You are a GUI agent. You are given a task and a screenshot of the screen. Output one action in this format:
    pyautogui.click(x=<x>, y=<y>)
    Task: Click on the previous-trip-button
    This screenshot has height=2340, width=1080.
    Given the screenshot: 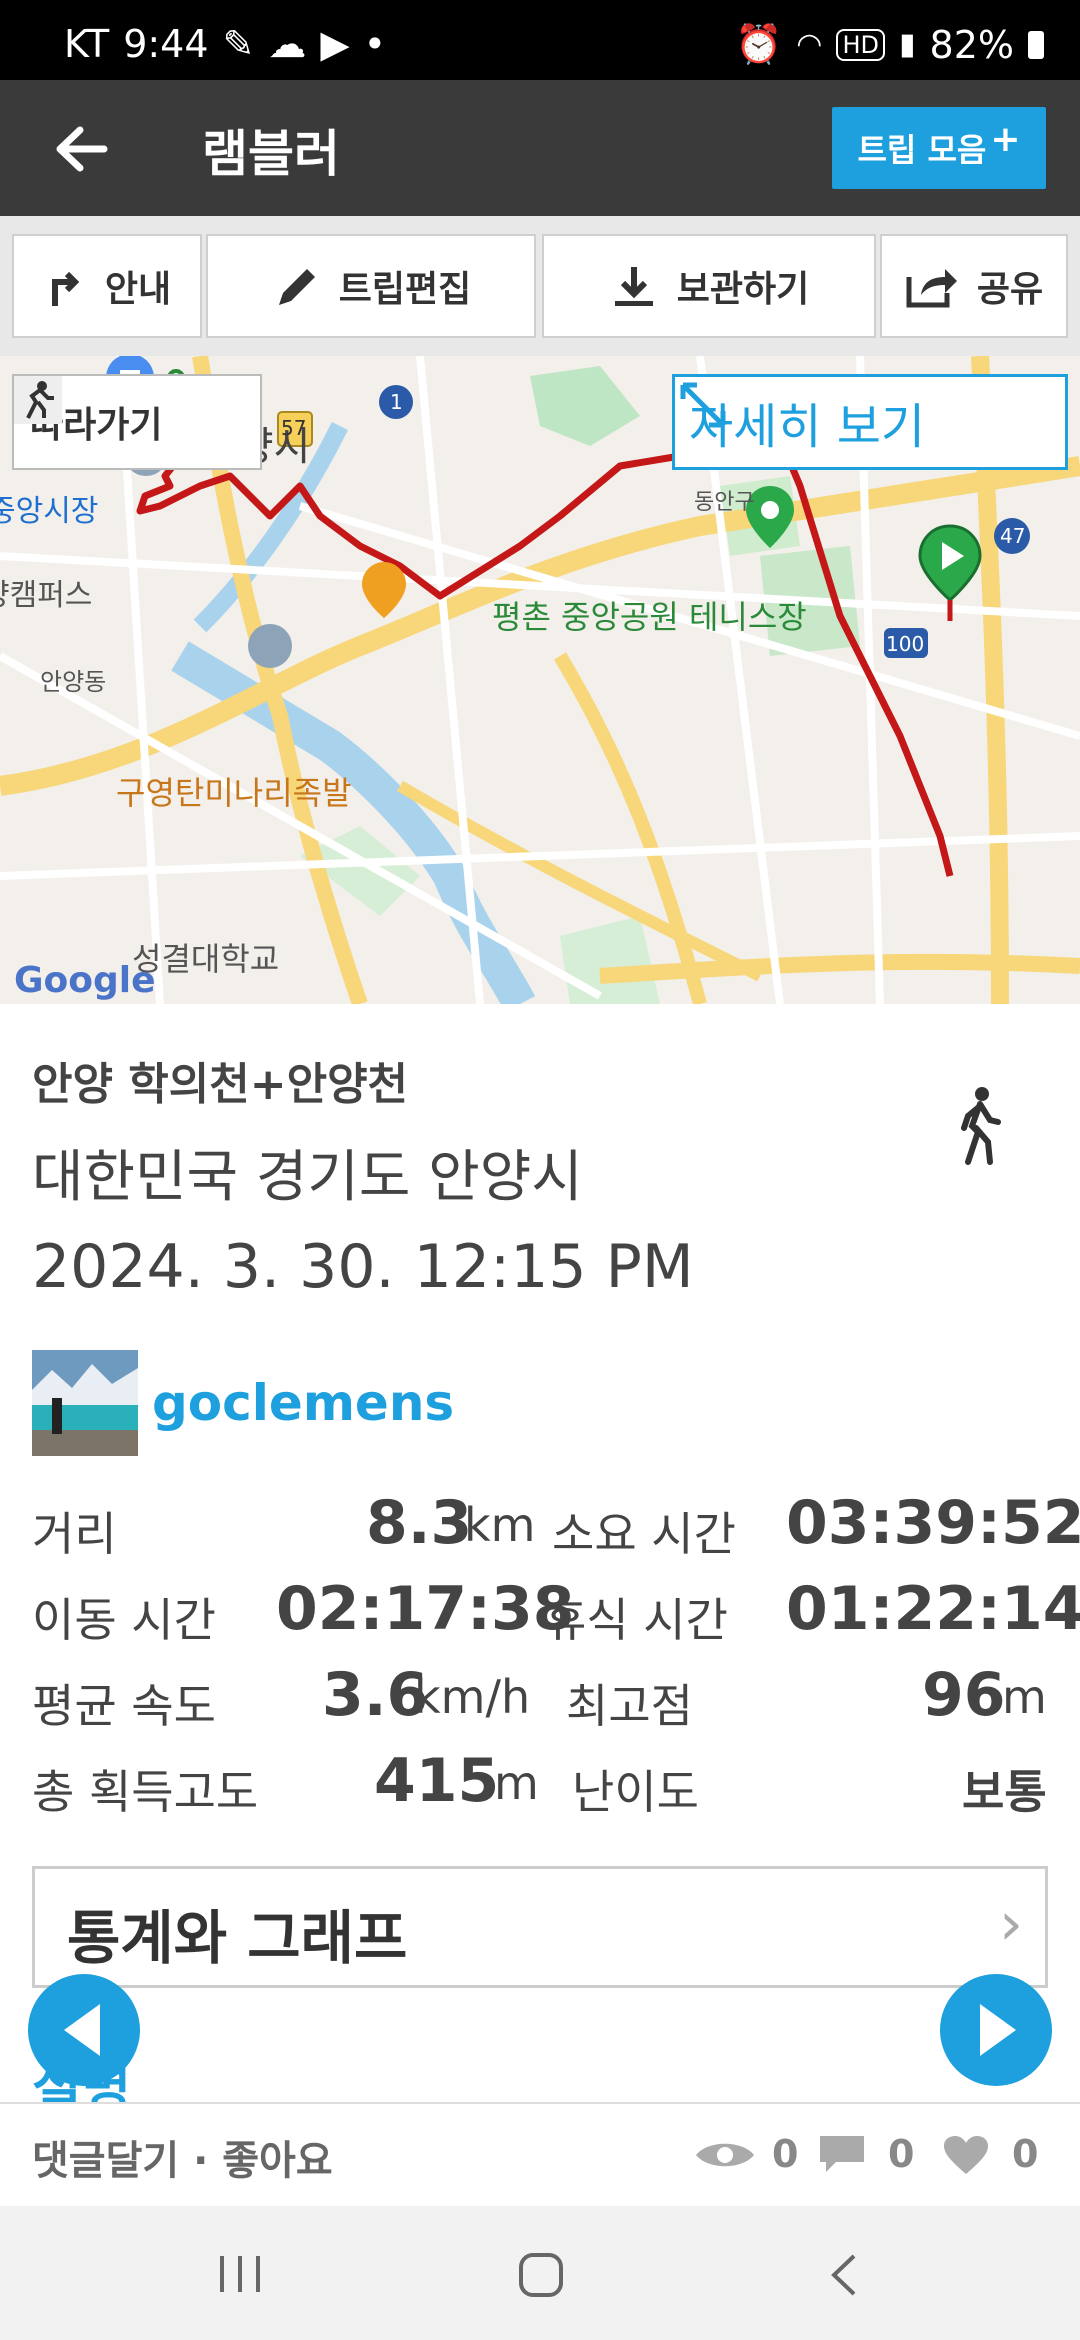 What is the action you would take?
    pyautogui.click(x=84, y=2030)
    